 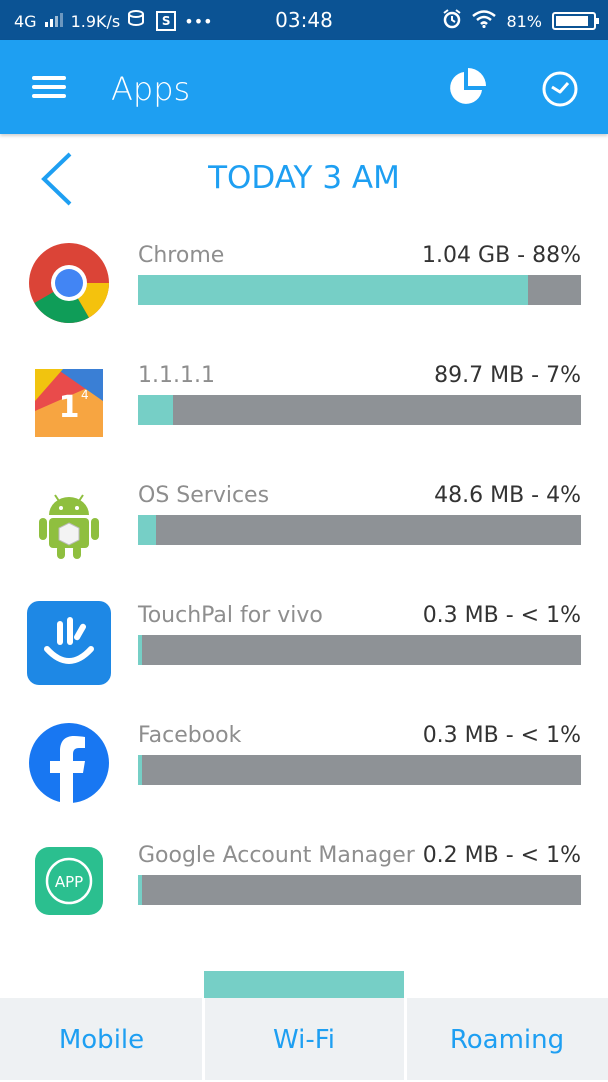 I want to click on app-row: Chrome 1.04 GB - 88%, so click(x=304, y=262).